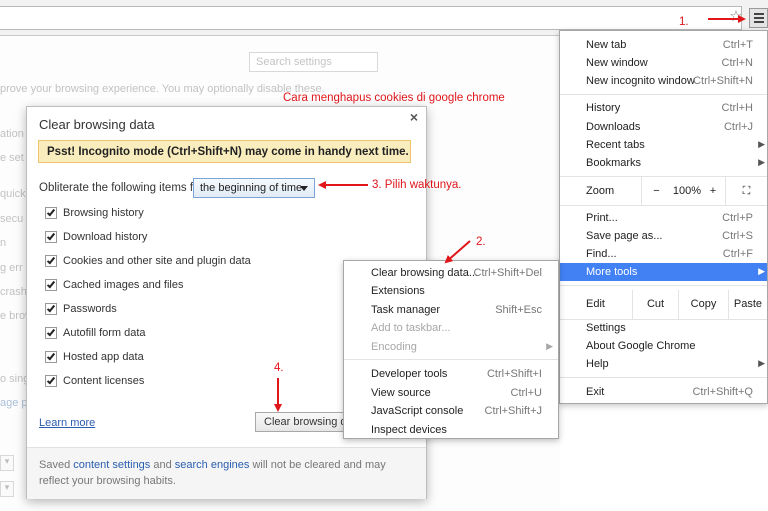  Describe the element at coordinates (663, 45) in the screenshot. I see `menu-item-new-tab: New tab Ctrl+T` at that location.